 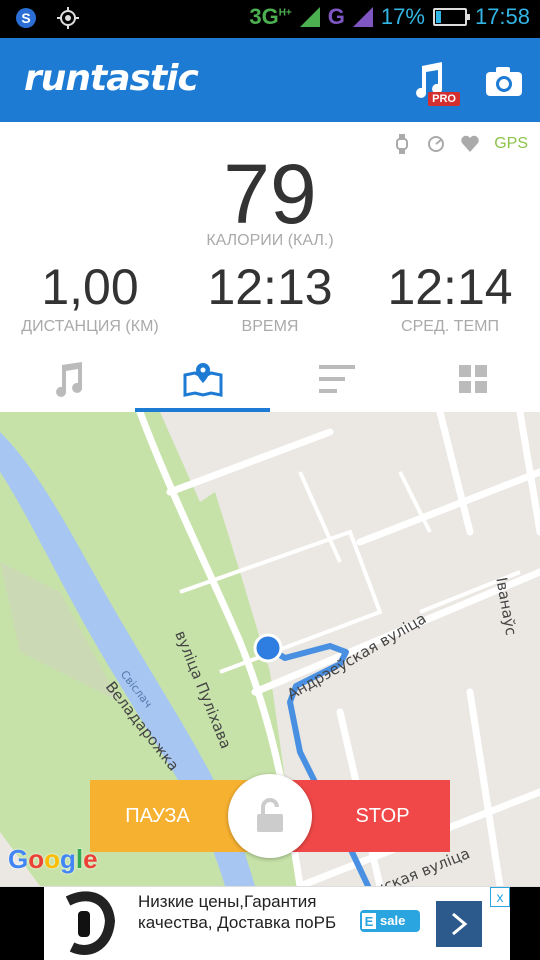 What do you see at coordinates (444, 99) in the screenshot?
I see `pro-badge: PRO` at bounding box center [444, 99].